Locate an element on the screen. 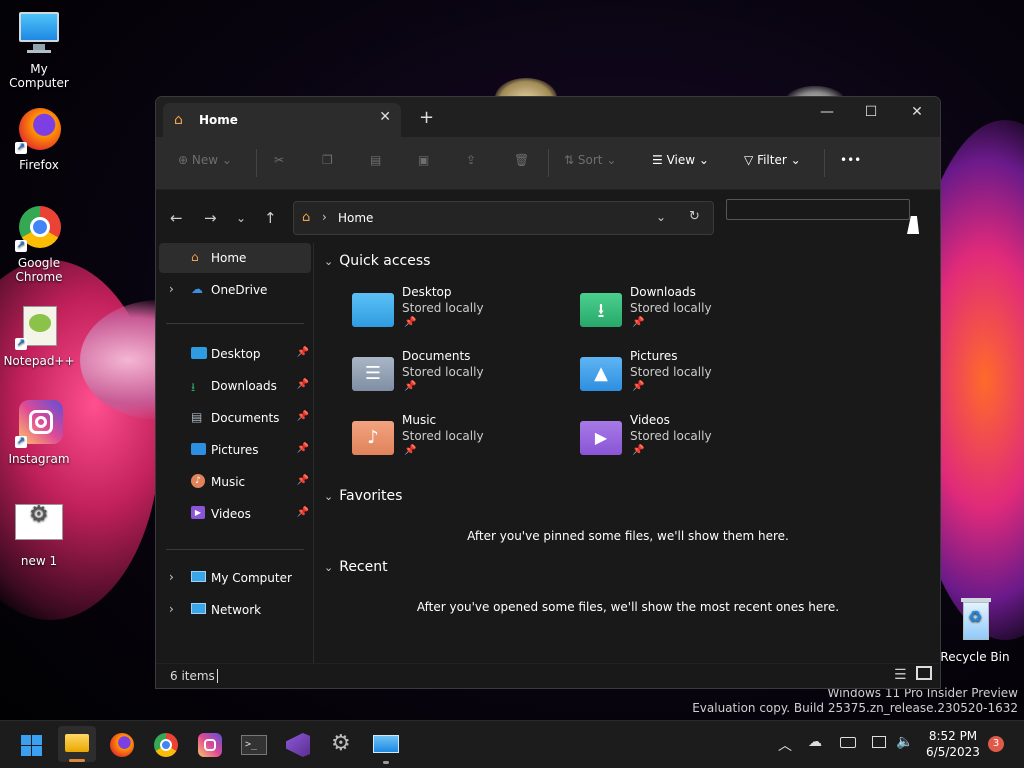 The image size is (1024, 768). instagram-lens is located at coordinates (210, 745).